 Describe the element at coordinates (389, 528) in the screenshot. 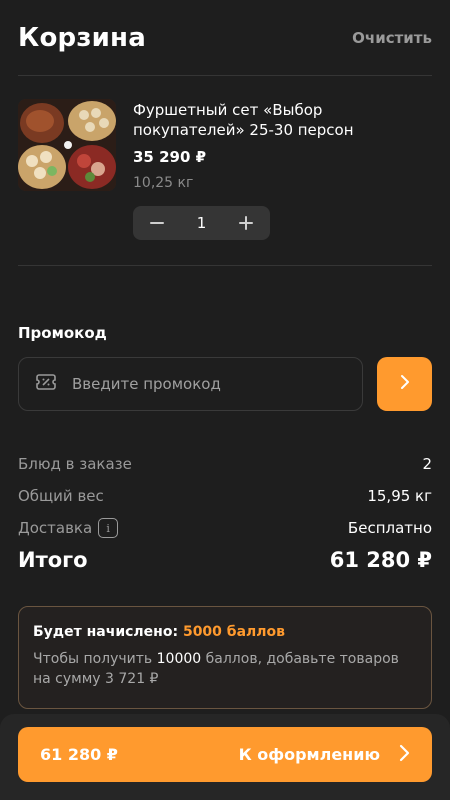

I see `delivery-value: Бесплатно` at that location.